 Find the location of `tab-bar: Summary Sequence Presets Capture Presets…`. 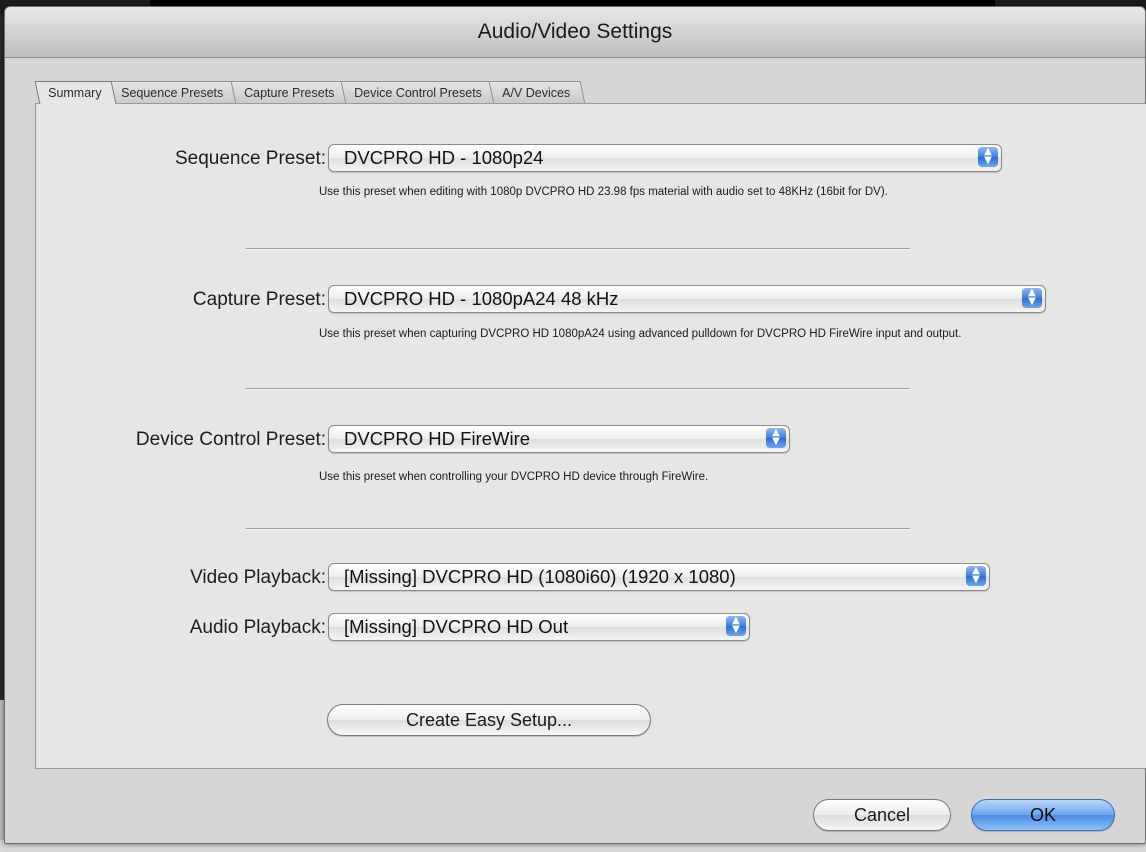

tab-bar: Summary Sequence Presets Capture Presets… is located at coordinates (310, 93).